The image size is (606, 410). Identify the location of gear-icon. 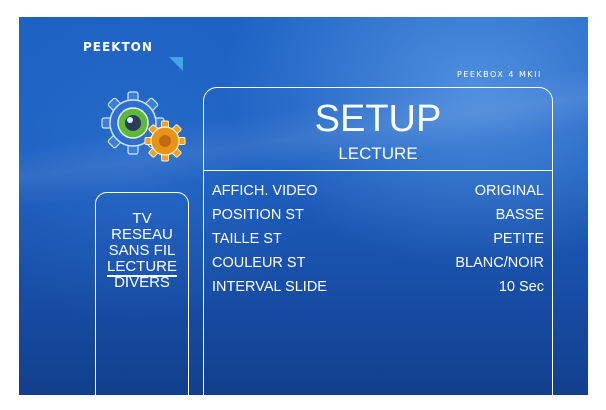
(143, 126).